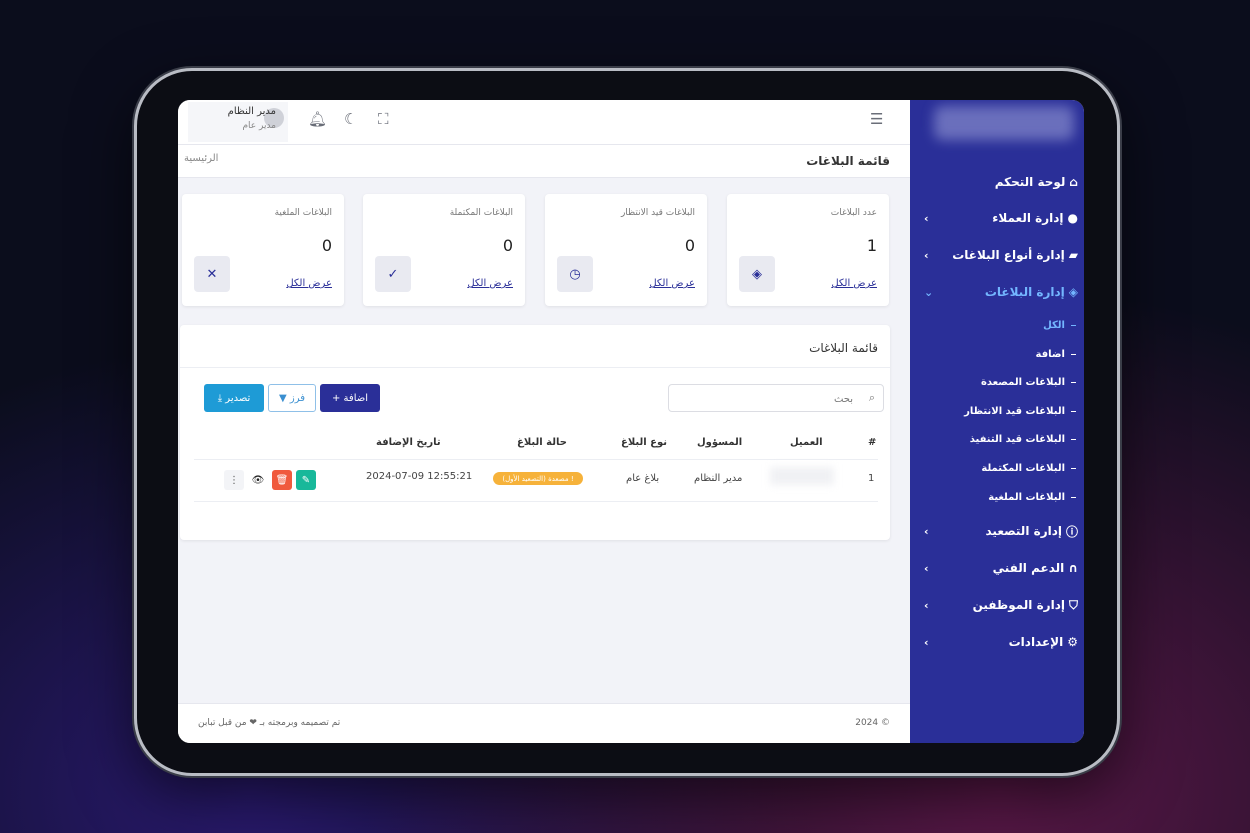 This screenshot has height=833, width=1250. I want to click on sidebar-item-clients: ‹ ● إدارة العملاء, so click(997, 218).